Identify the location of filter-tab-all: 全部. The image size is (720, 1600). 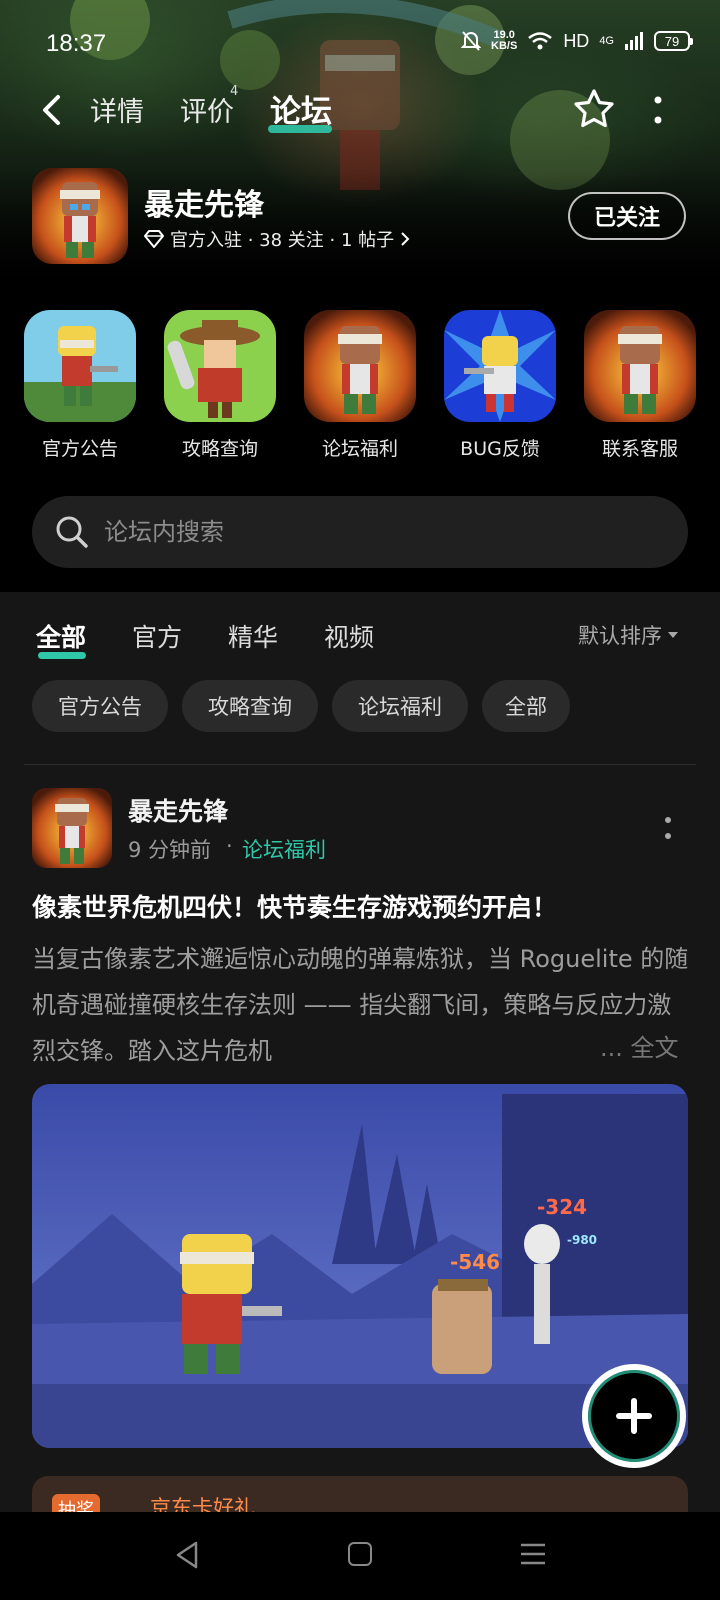
(61, 636).